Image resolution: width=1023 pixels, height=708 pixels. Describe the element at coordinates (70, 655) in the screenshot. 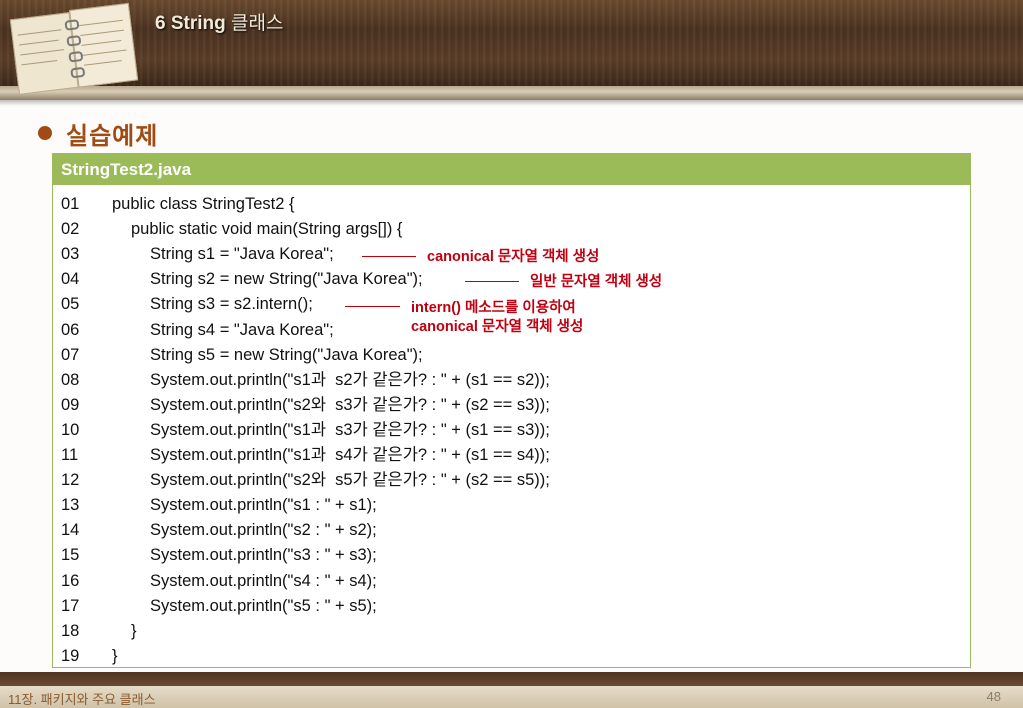

I see `line-number: 19` at that location.